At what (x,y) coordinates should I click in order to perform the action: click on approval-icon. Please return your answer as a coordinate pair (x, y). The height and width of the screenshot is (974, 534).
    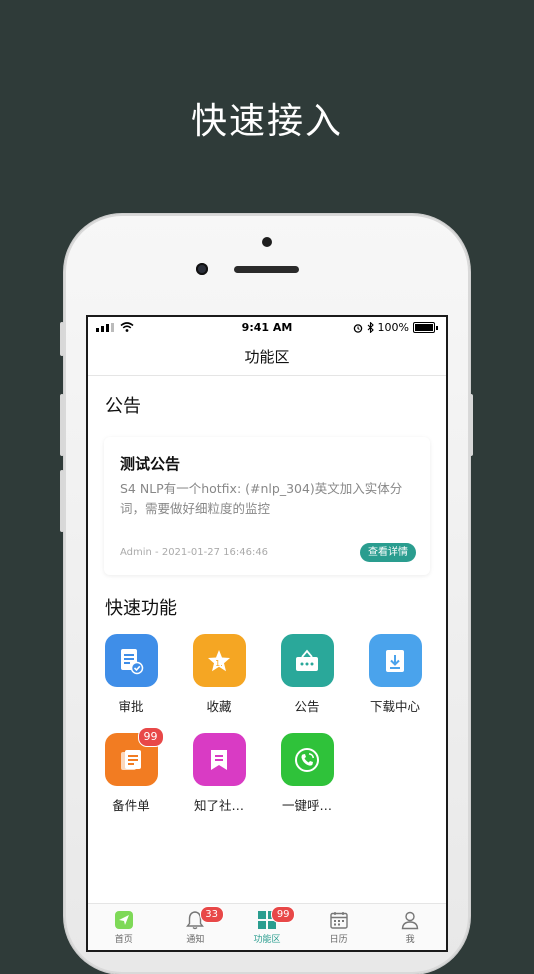
    Looking at the image, I should click on (131, 660).